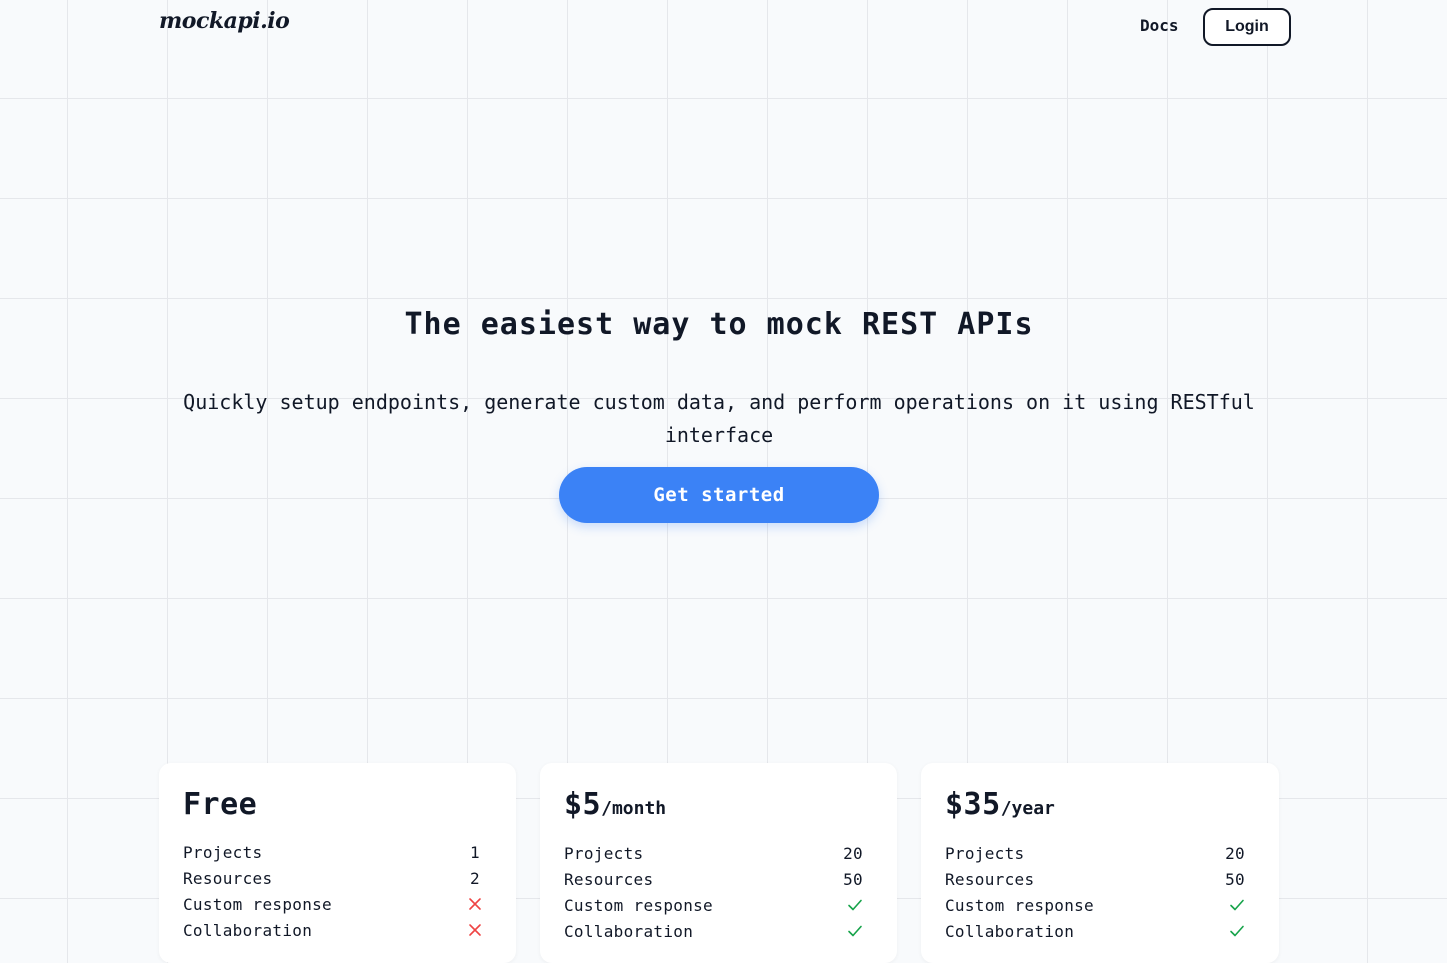 Image resolution: width=1447 pixels, height=963 pixels. Describe the element at coordinates (719, 495) in the screenshot. I see `get-started-button: Get started` at that location.